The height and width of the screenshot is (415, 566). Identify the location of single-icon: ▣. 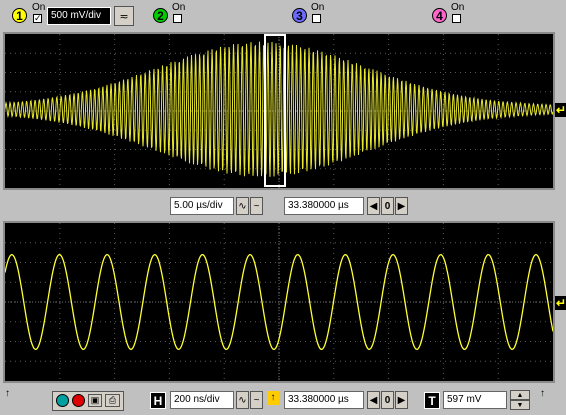
(95, 400).